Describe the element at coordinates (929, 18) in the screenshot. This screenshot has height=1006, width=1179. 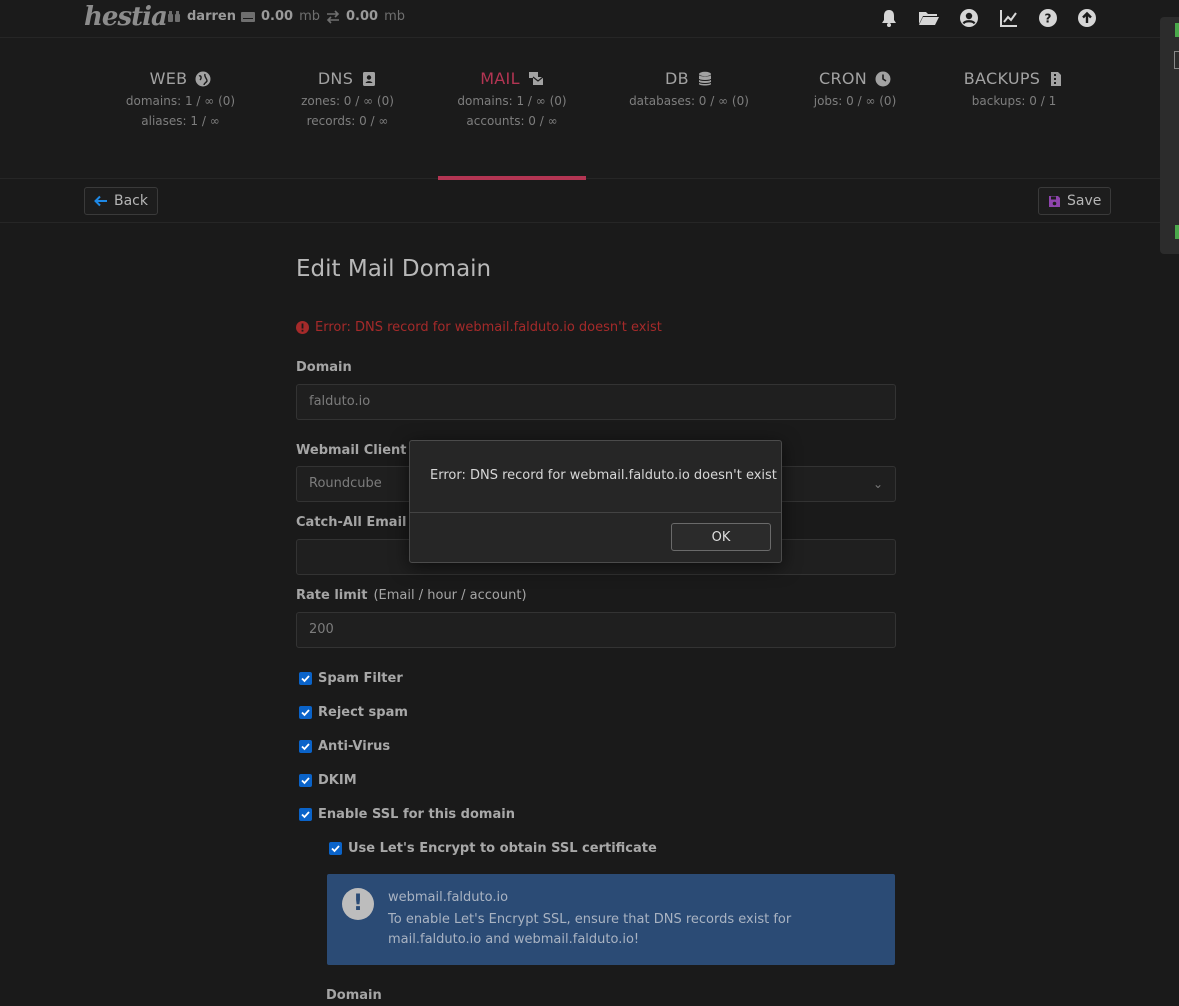
I see `folder-open-icon` at that location.